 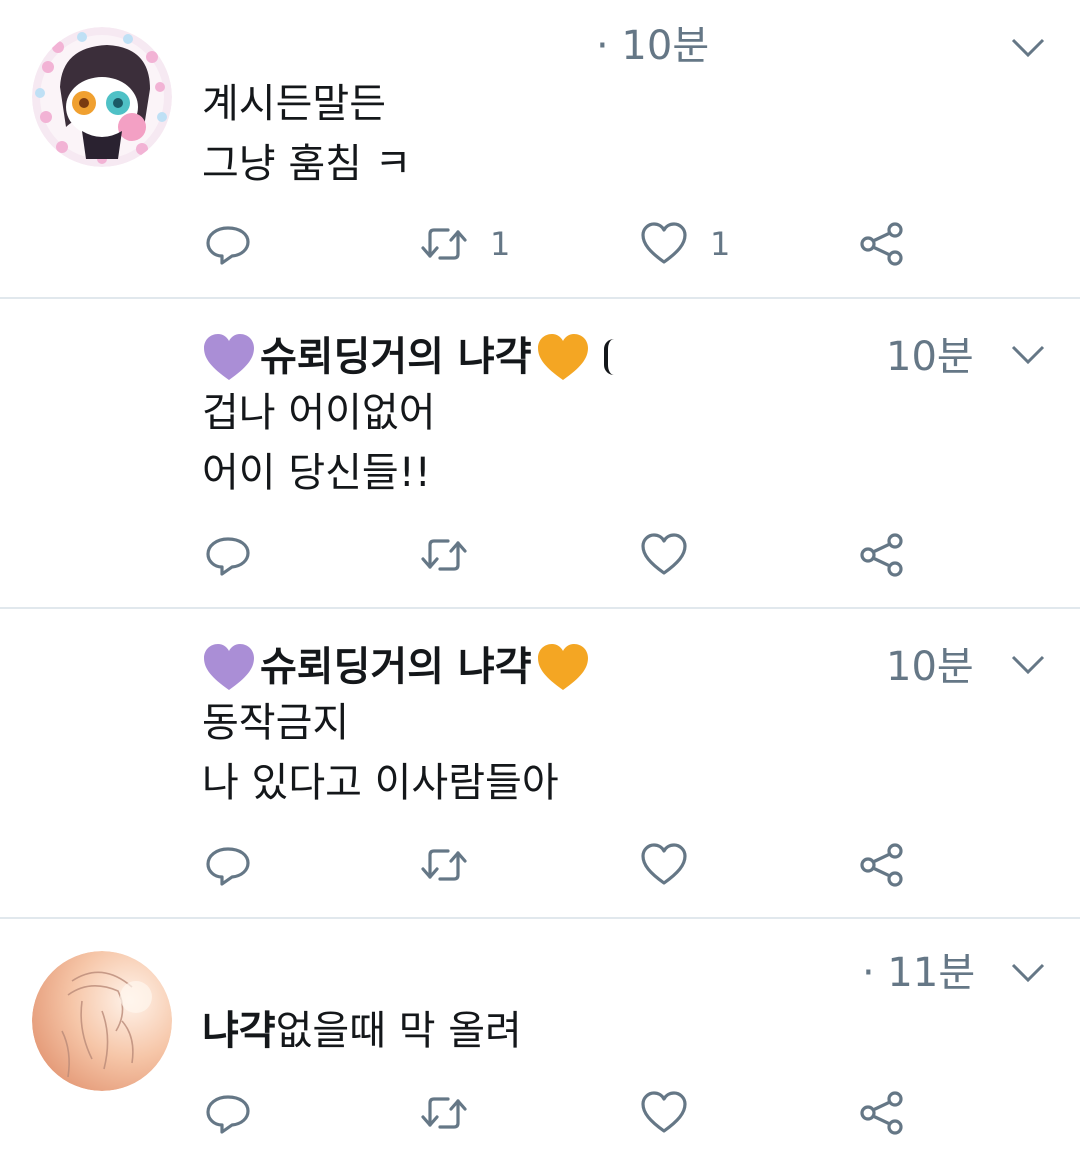 What do you see at coordinates (239, 1031) in the screenshot?
I see `bold-text: 냐갹` at bounding box center [239, 1031].